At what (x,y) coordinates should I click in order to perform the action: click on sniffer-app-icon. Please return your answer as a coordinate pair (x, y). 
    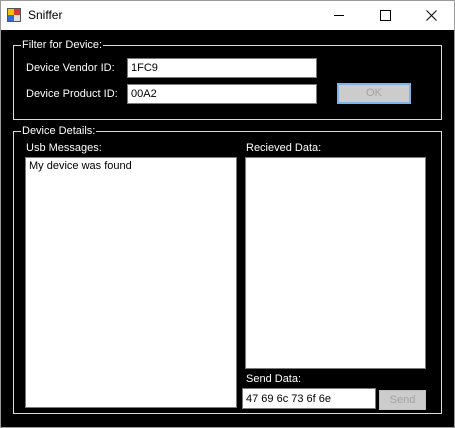
    Looking at the image, I should click on (14, 15).